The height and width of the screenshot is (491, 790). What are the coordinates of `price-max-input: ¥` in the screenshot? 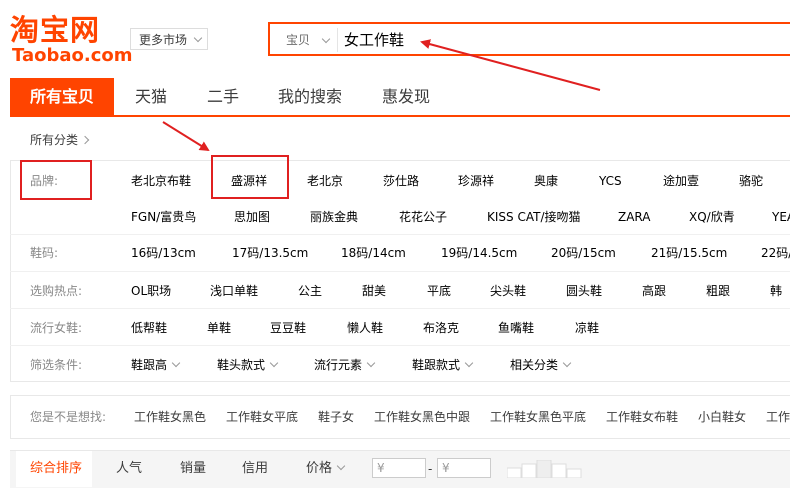 It's located at (464, 468).